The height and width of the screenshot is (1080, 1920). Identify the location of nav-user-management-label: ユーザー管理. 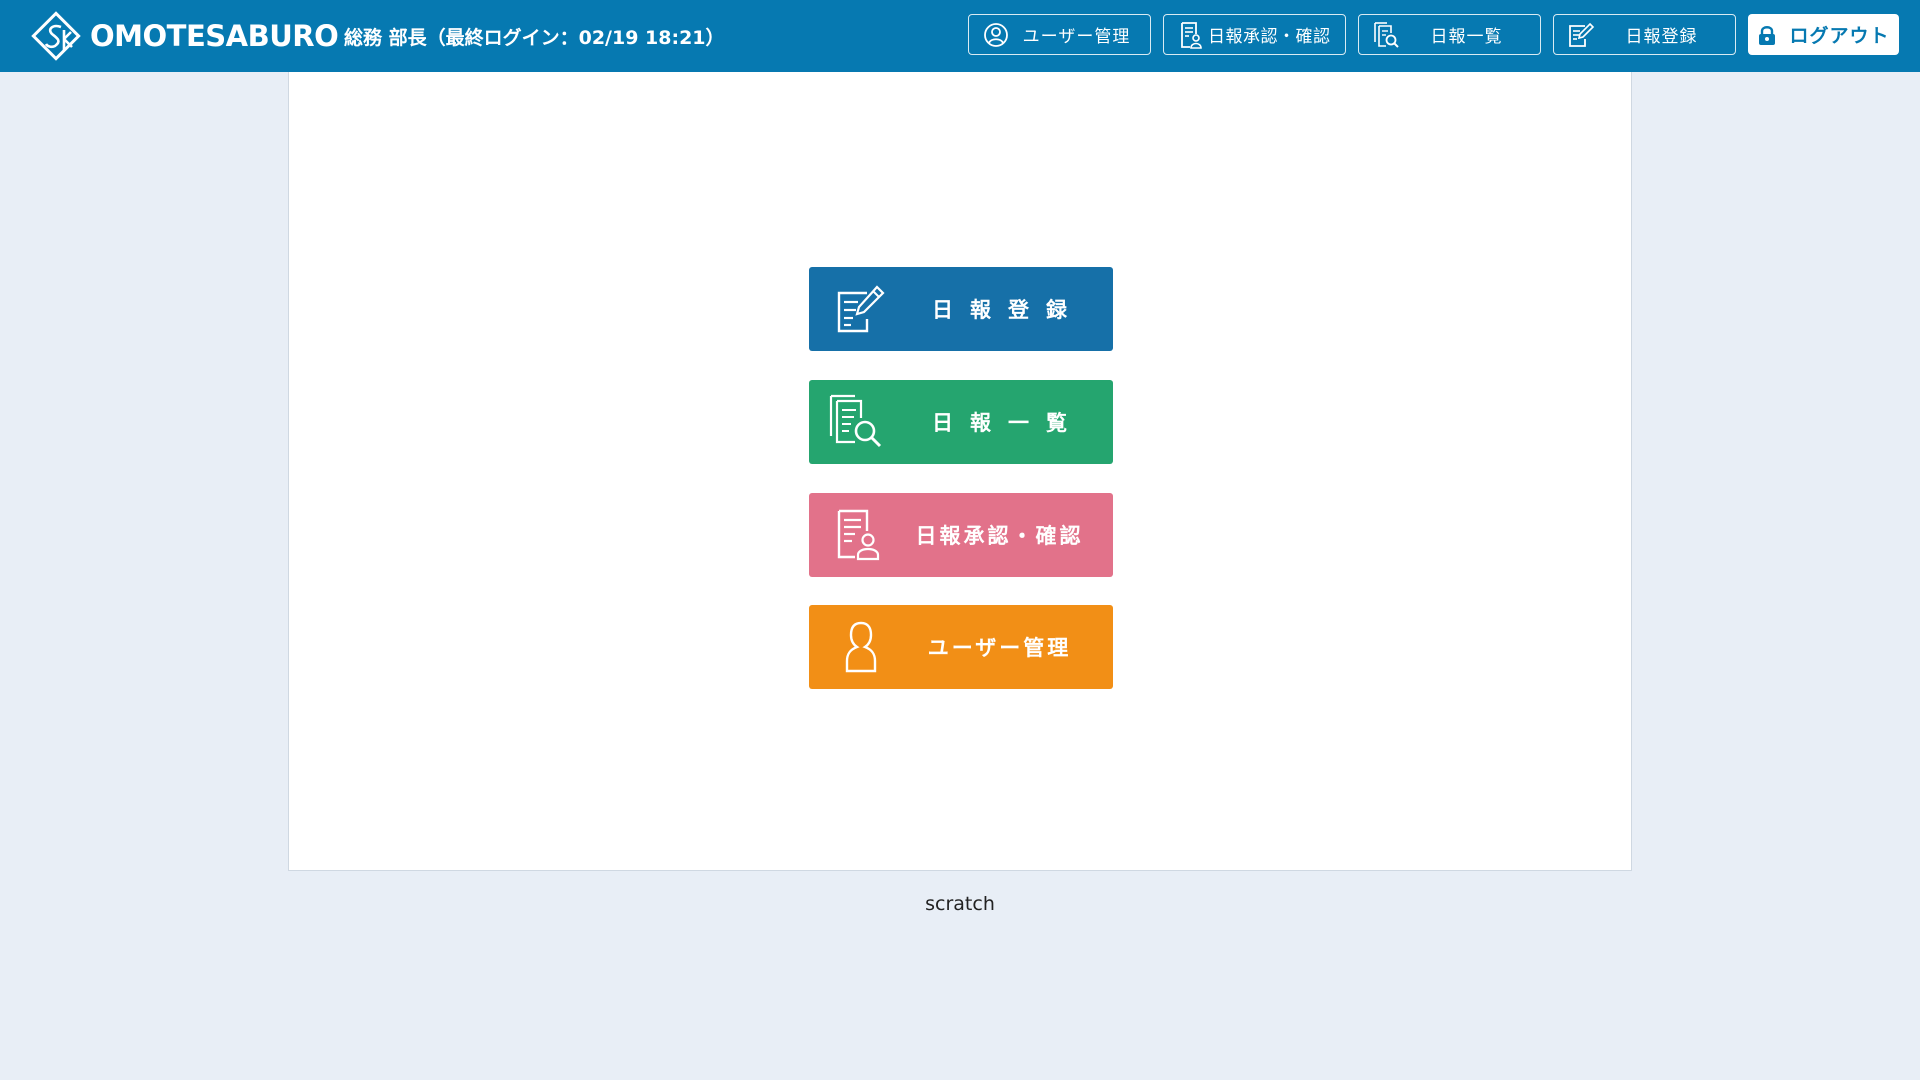
(1076, 37).